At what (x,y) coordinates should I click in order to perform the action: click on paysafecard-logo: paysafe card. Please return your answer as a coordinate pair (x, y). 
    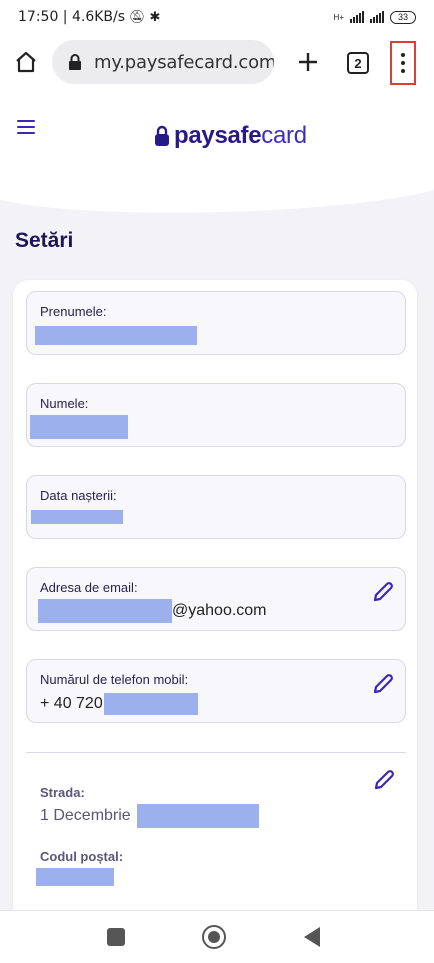
    Looking at the image, I should click on (230, 136).